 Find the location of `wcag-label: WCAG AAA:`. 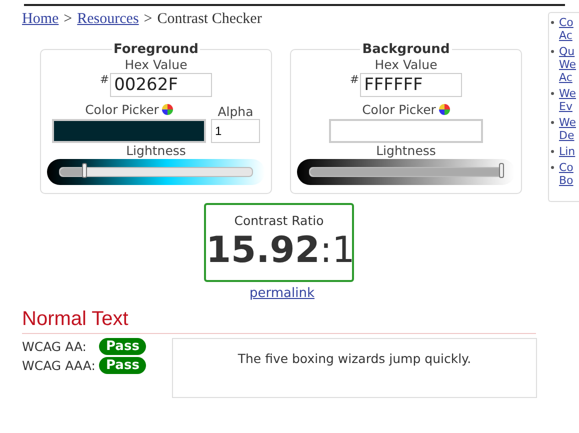

wcag-label: WCAG AAA: is located at coordinates (59, 365).